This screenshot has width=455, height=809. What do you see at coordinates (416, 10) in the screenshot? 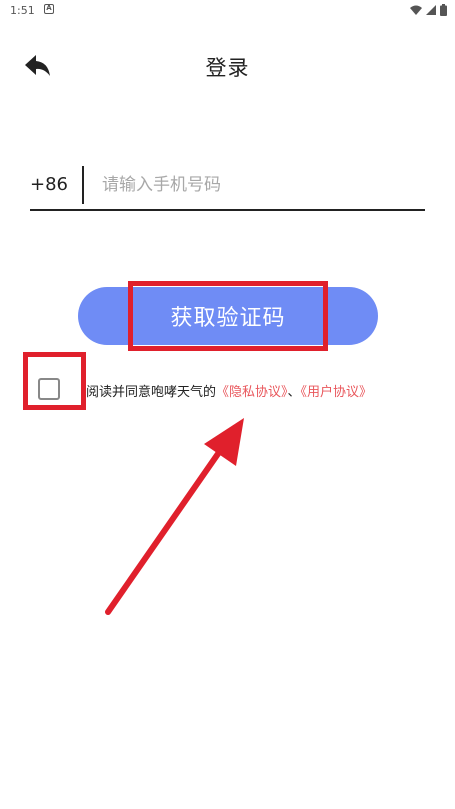
I see `wifi-icon` at bounding box center [416, 10].